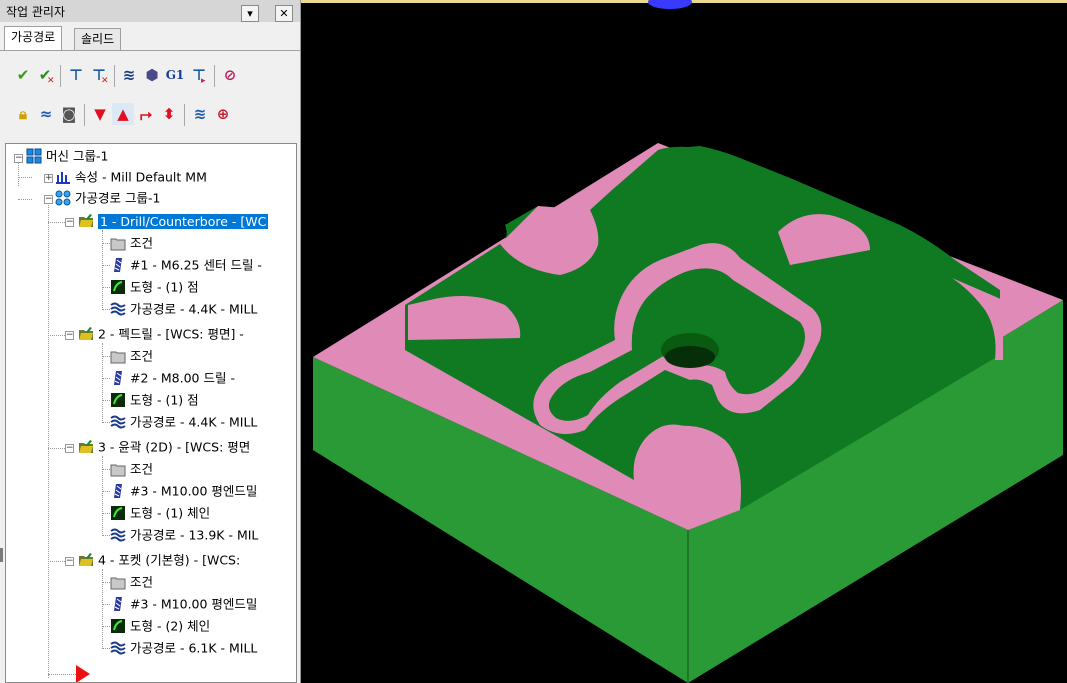  What do you see at coordinates (170, 626) in the screenshot?
I see `tree-item-label: 도형 - (2) 체인` at bounding box center [170, 626].